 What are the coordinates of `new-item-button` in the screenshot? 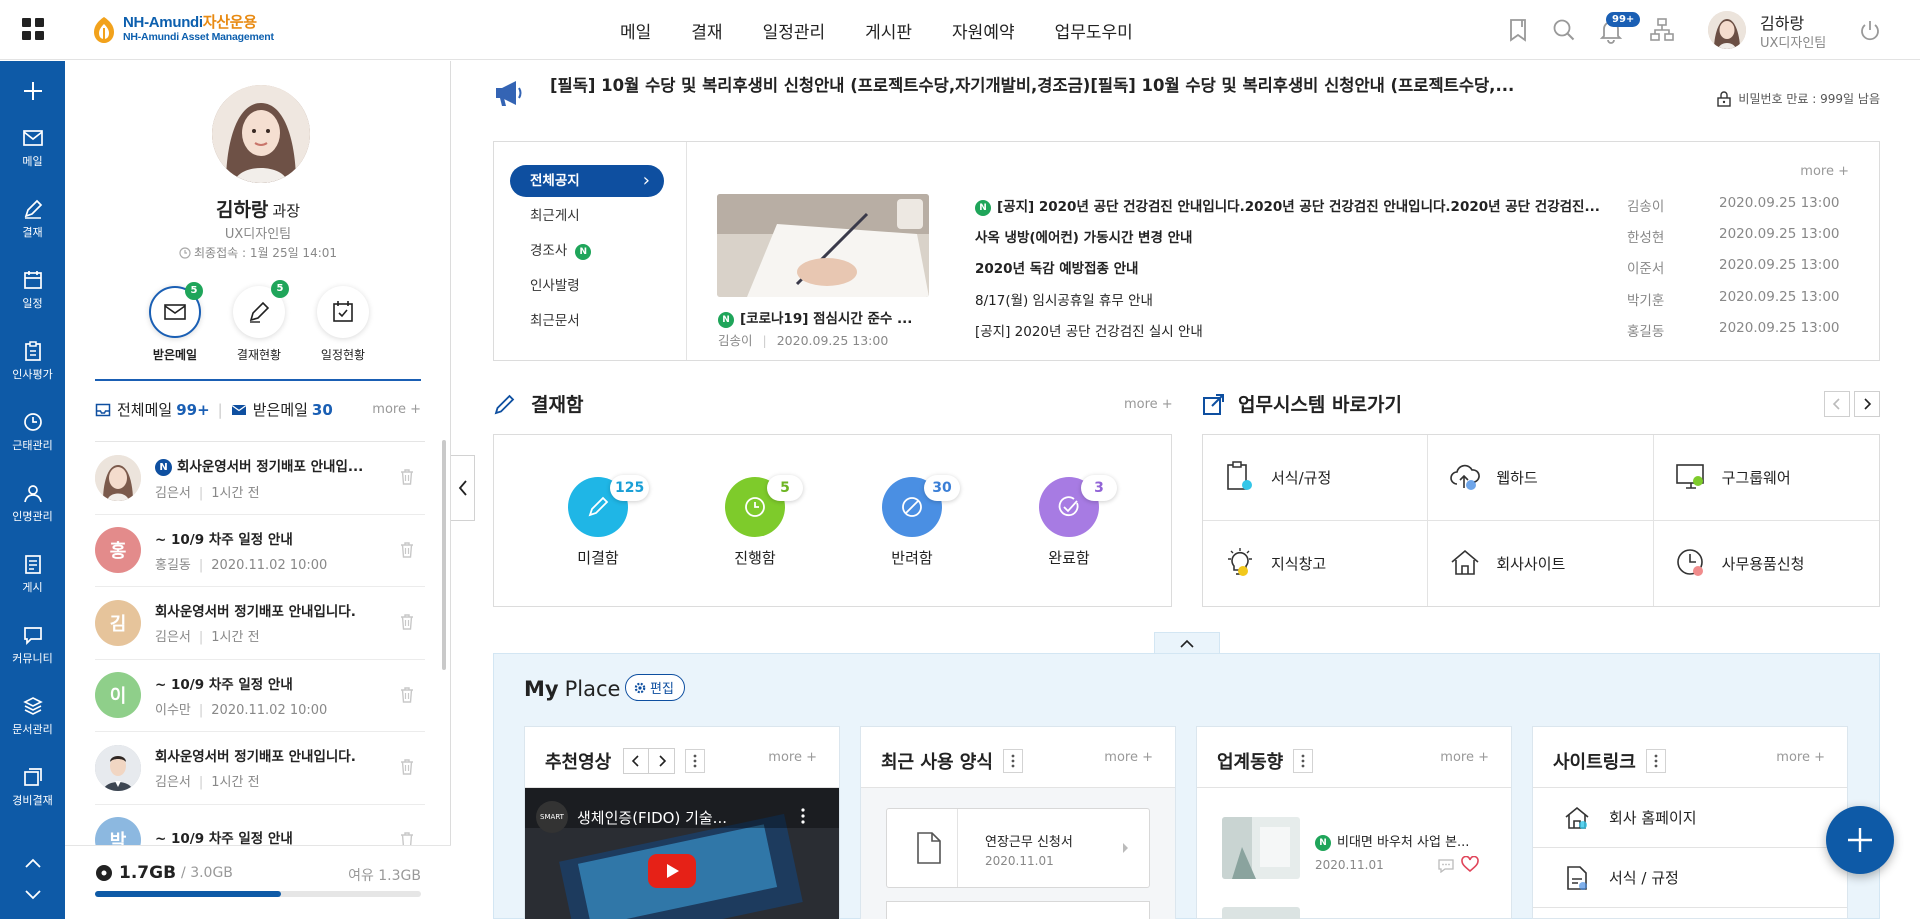 It's located at (32, 93).